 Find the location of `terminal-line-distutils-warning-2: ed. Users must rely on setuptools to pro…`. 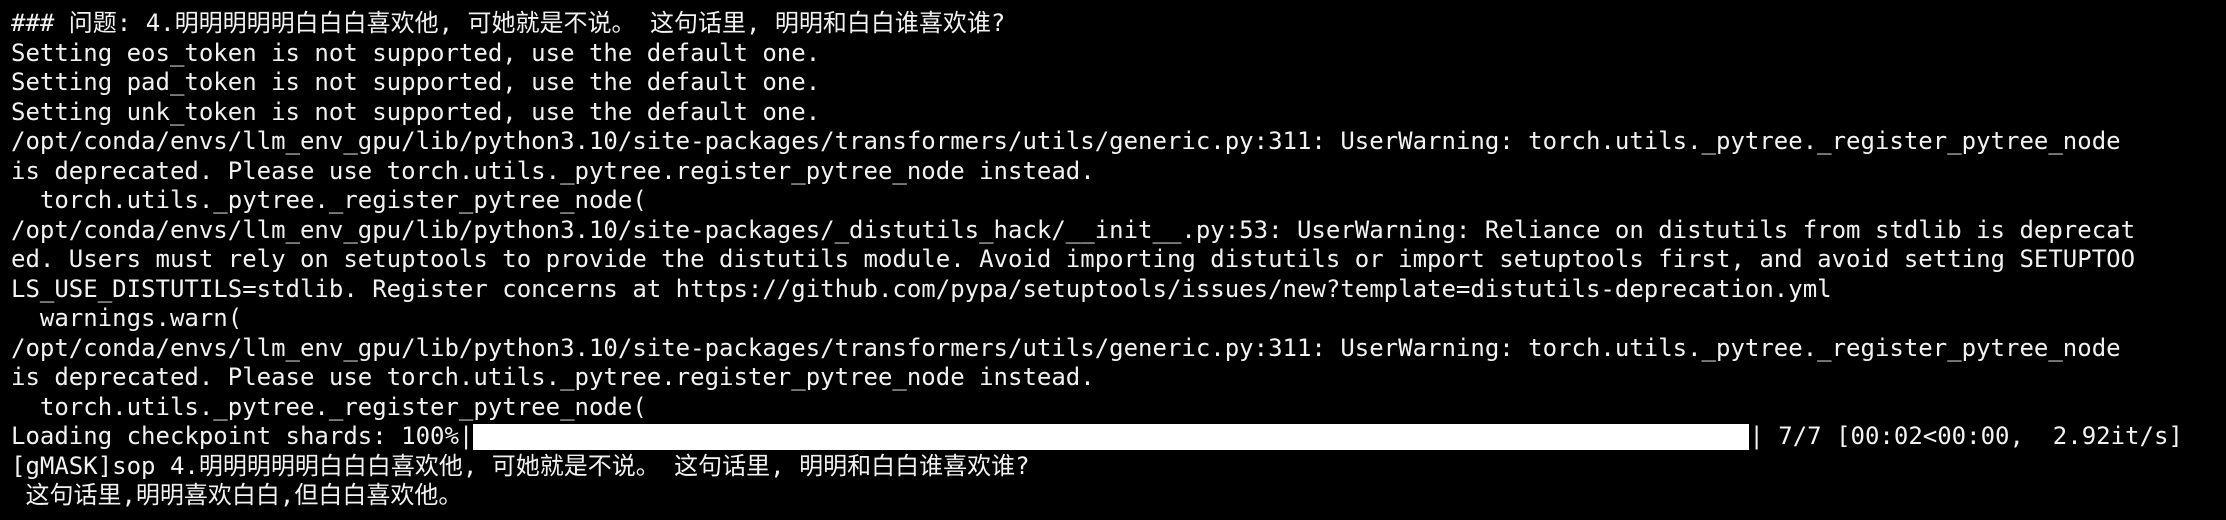

terminal-line-distutils-warning-2: ed. Users must rely on setuptools to pro… is located at coordinates (1073, 259).